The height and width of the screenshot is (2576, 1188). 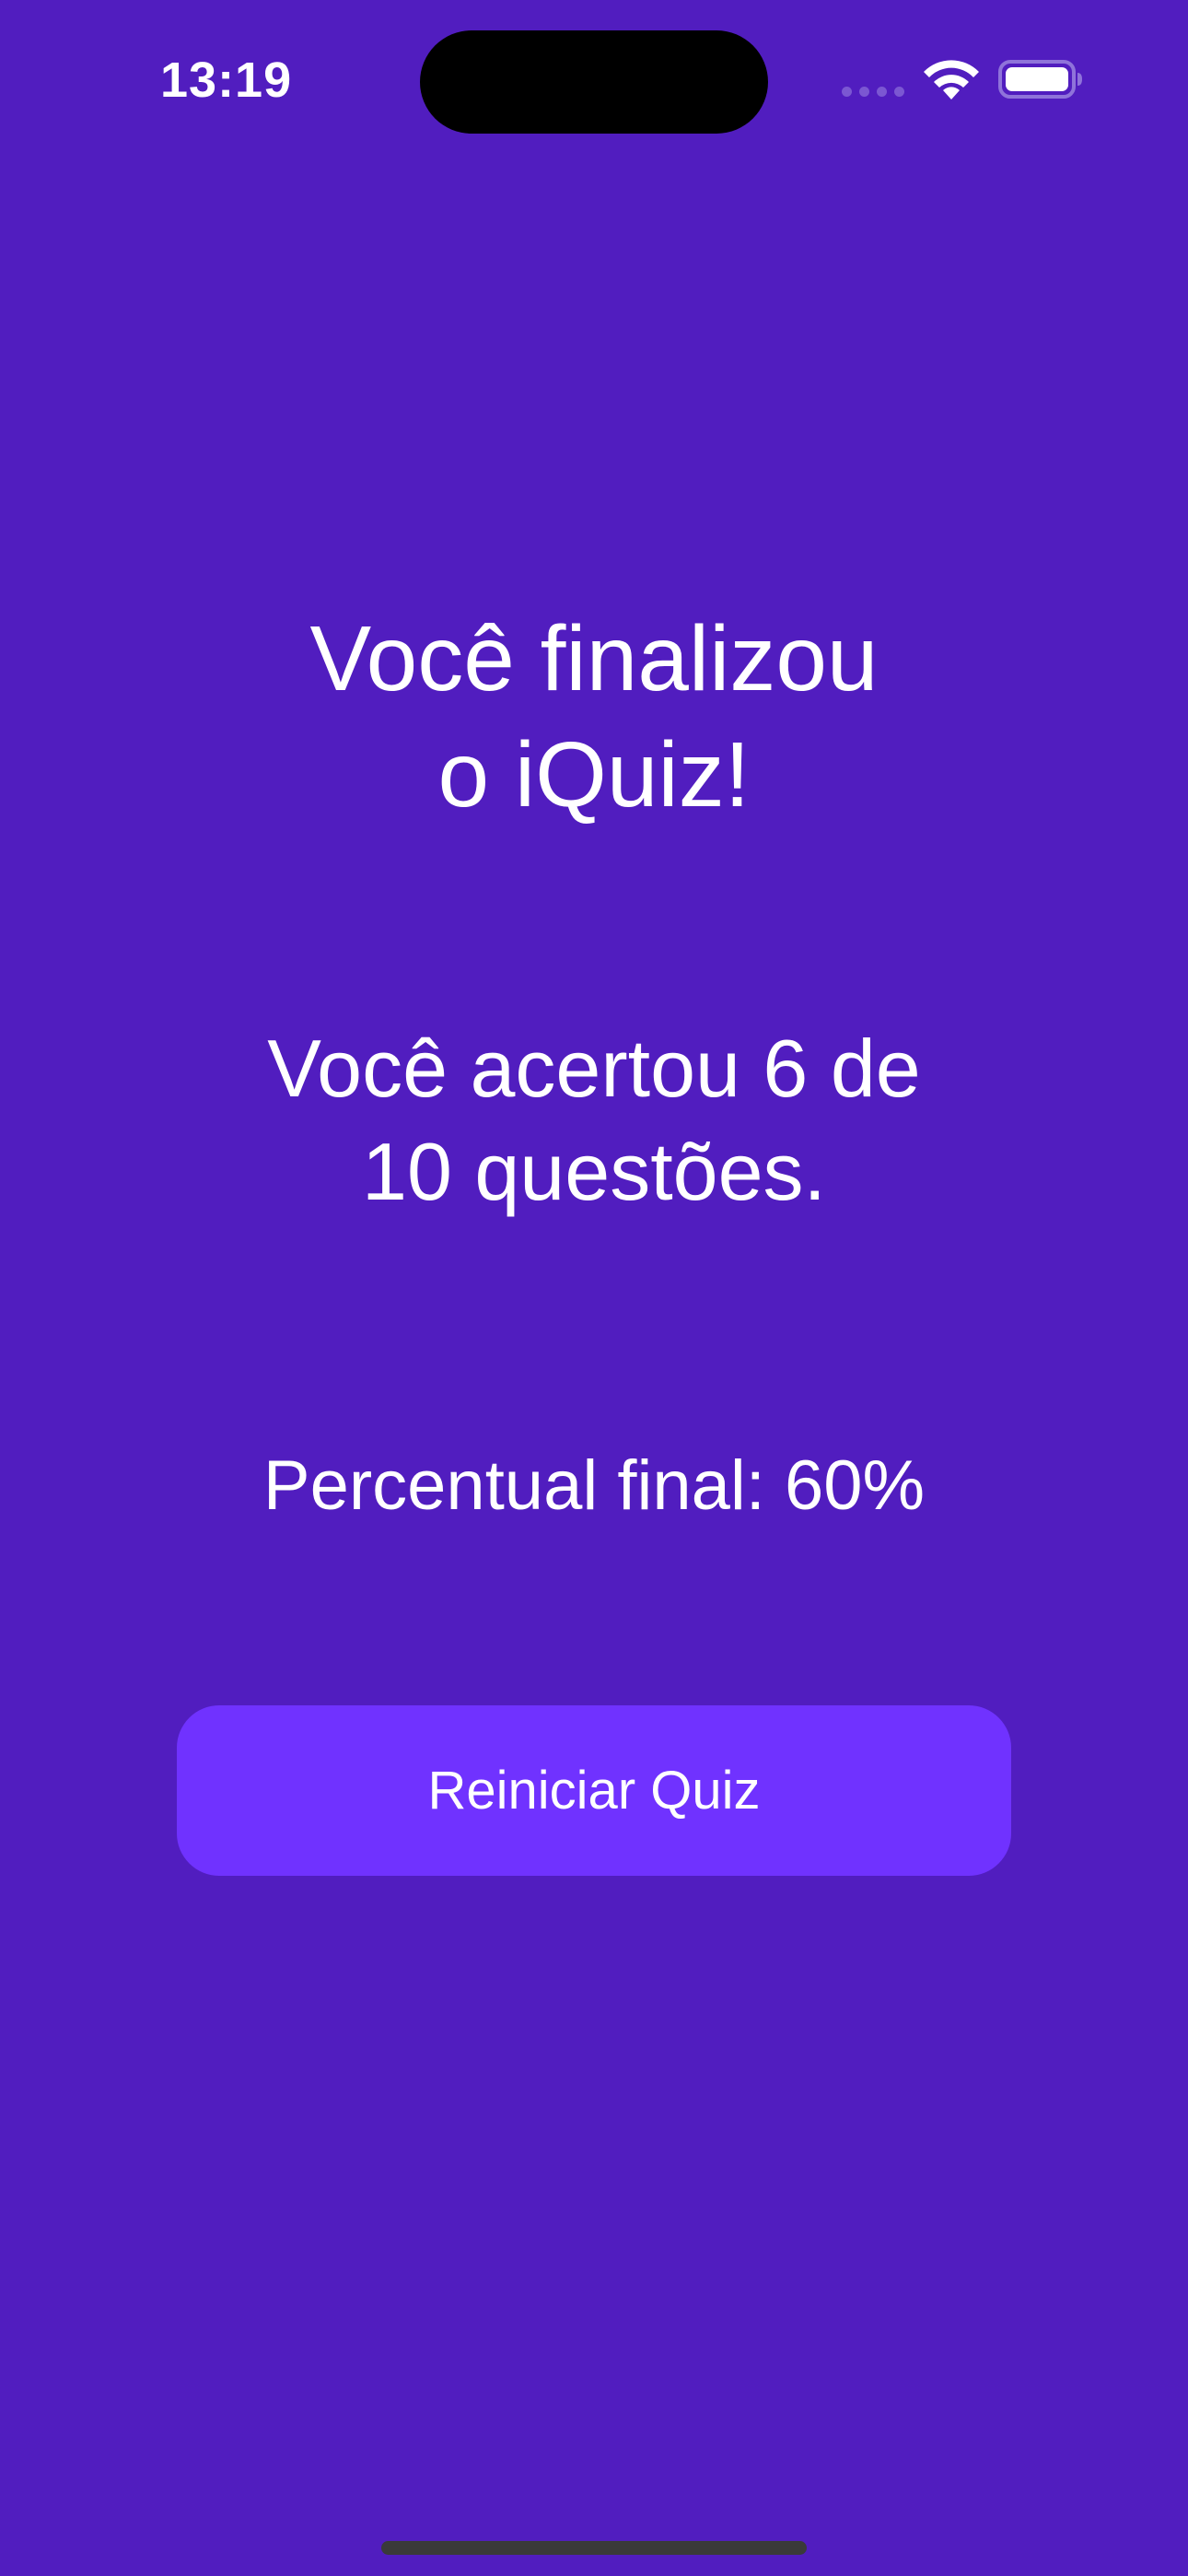 I want to click on home-indicator, so click(x=594, y=2548).